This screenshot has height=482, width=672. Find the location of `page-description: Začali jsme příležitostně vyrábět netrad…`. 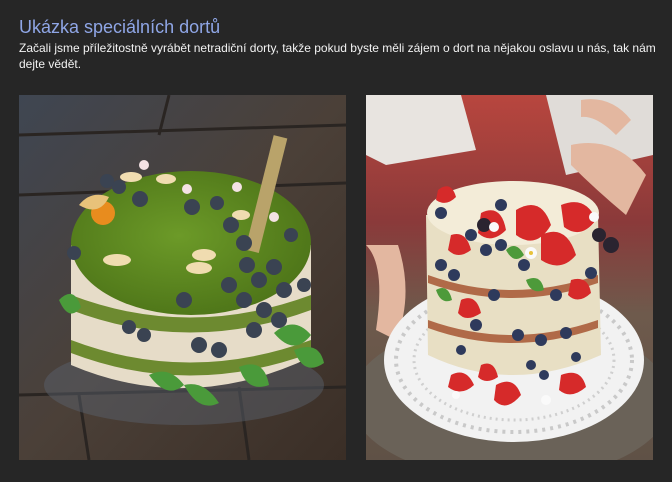

page-description: Začali jsme příležitostně vyrábět netrad… is located at coordinates (337, 56).